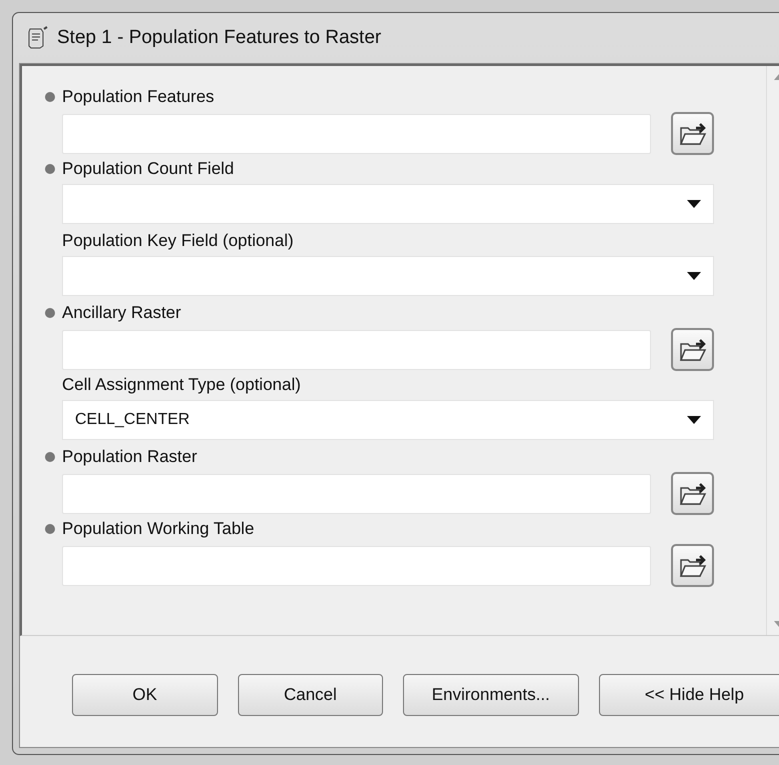 The height and width of the screenshot is (765, 779). I want to click on parameter-label: Population Key Field (optional), so click(178, 241).